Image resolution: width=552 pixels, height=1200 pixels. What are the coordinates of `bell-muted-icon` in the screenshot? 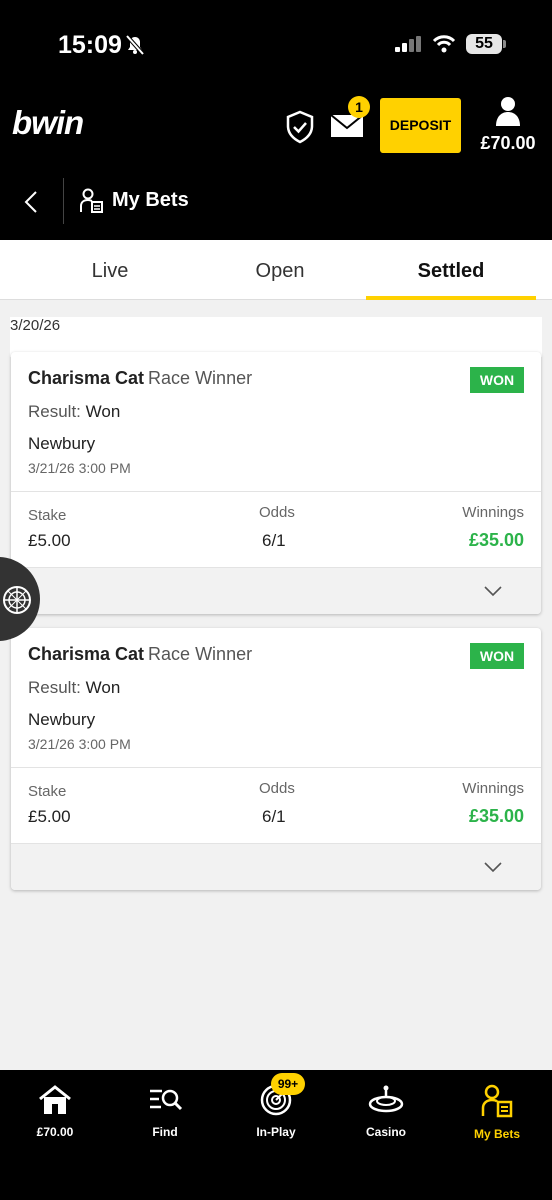 It's located at (135, 47).